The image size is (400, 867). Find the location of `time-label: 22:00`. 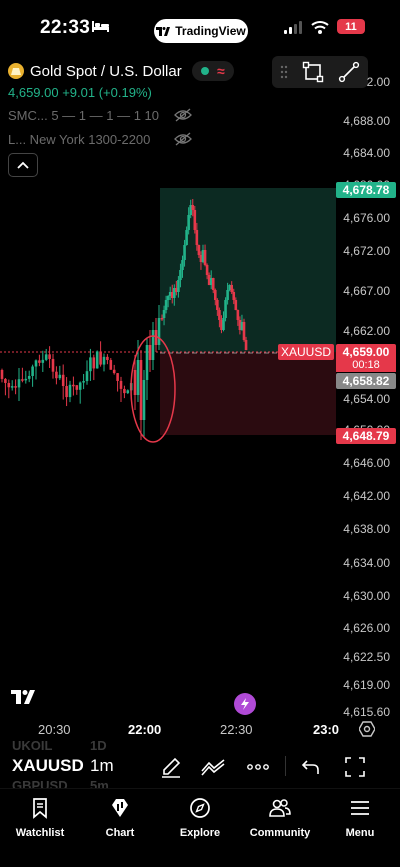

time-label: 22:00 is located at coordinates (145, 729).